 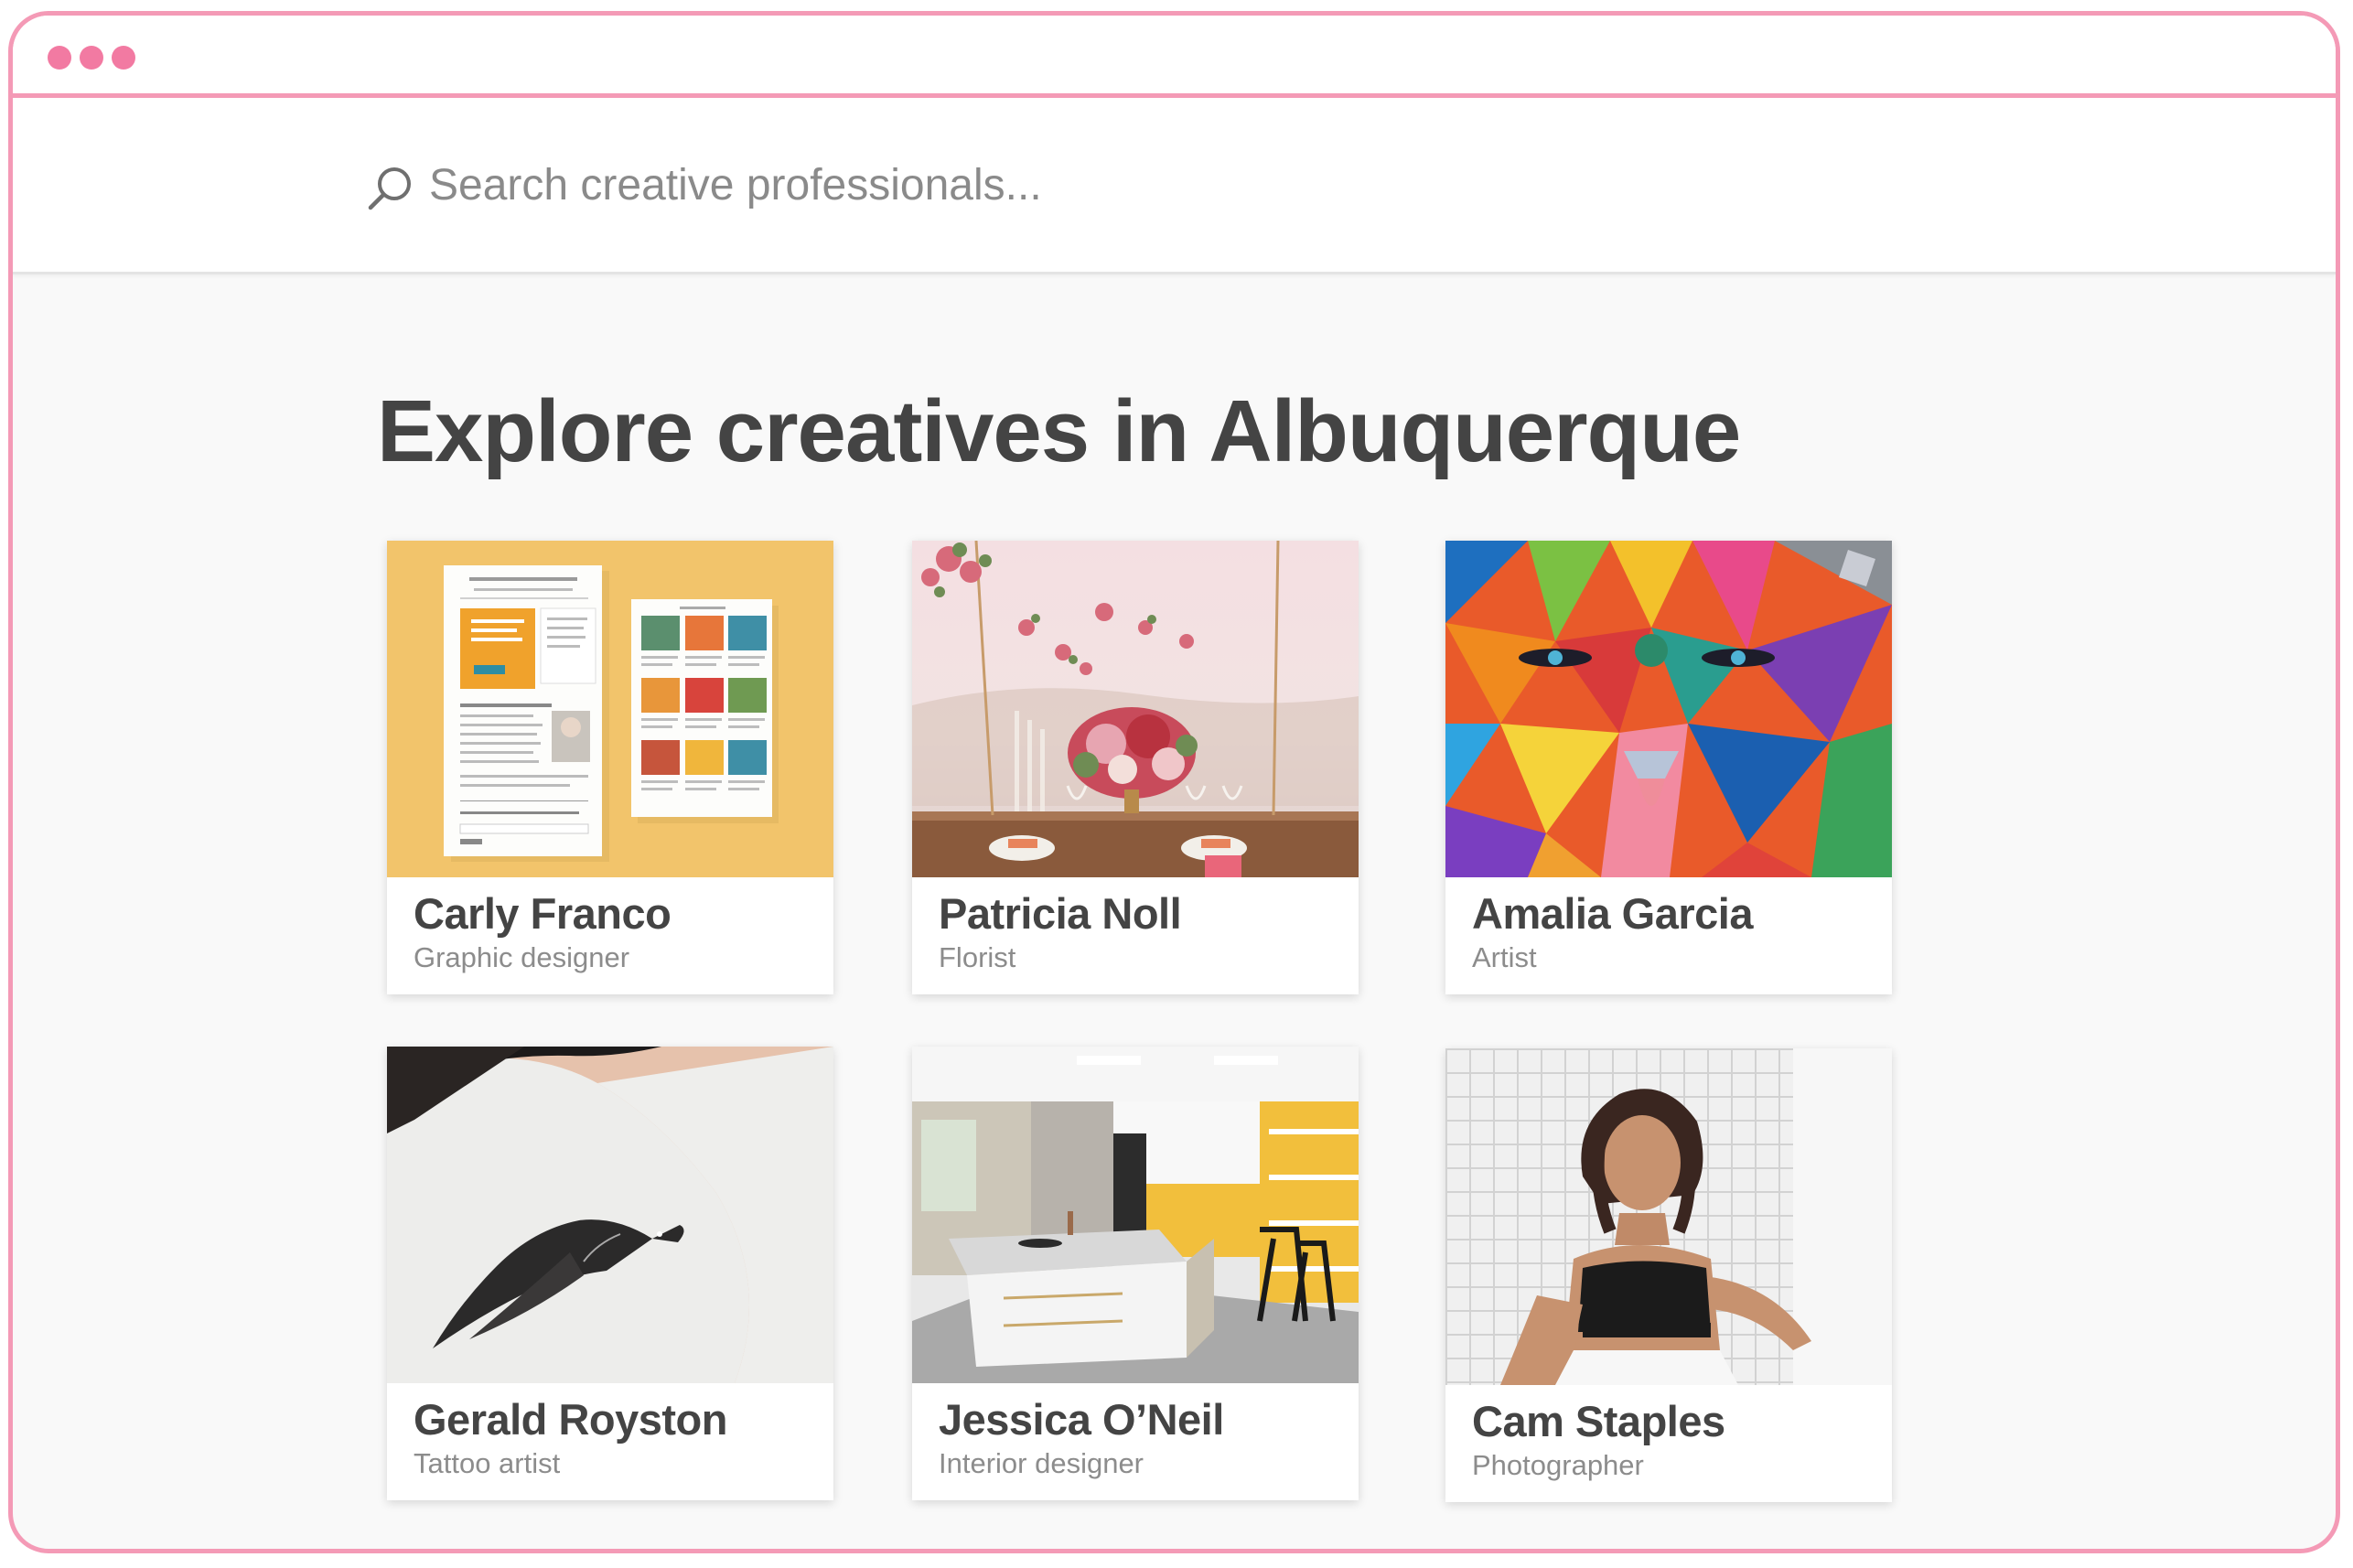 What do you see at coordinates (543, 913) in the screenshot?
I see `creative-name: Carly Franco` at bounding box center [543, 913].